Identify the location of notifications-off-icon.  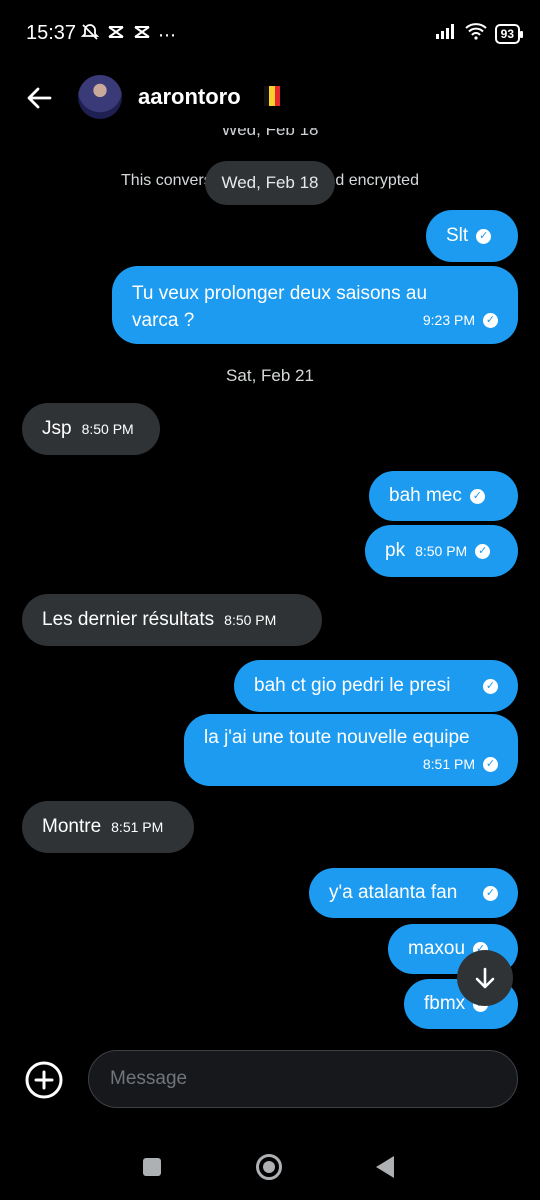
(90, 34).